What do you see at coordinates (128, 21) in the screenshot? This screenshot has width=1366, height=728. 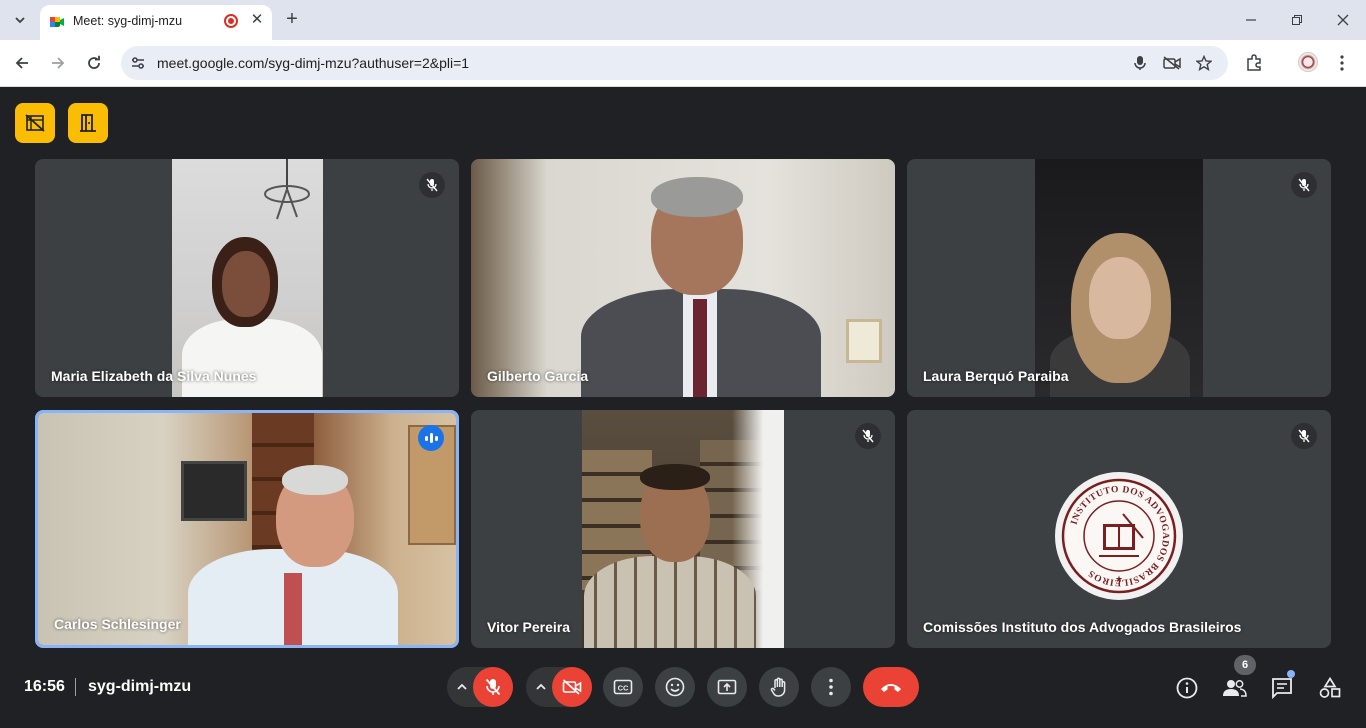 I see `tab-title: Meet: syg-dimj-mzu` at bounding box center [128, 21].